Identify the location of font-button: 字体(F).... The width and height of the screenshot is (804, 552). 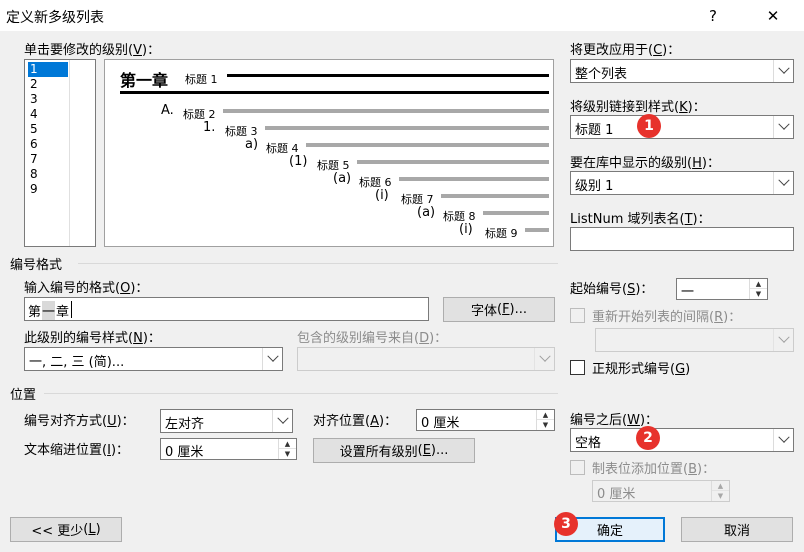
(499, 309).